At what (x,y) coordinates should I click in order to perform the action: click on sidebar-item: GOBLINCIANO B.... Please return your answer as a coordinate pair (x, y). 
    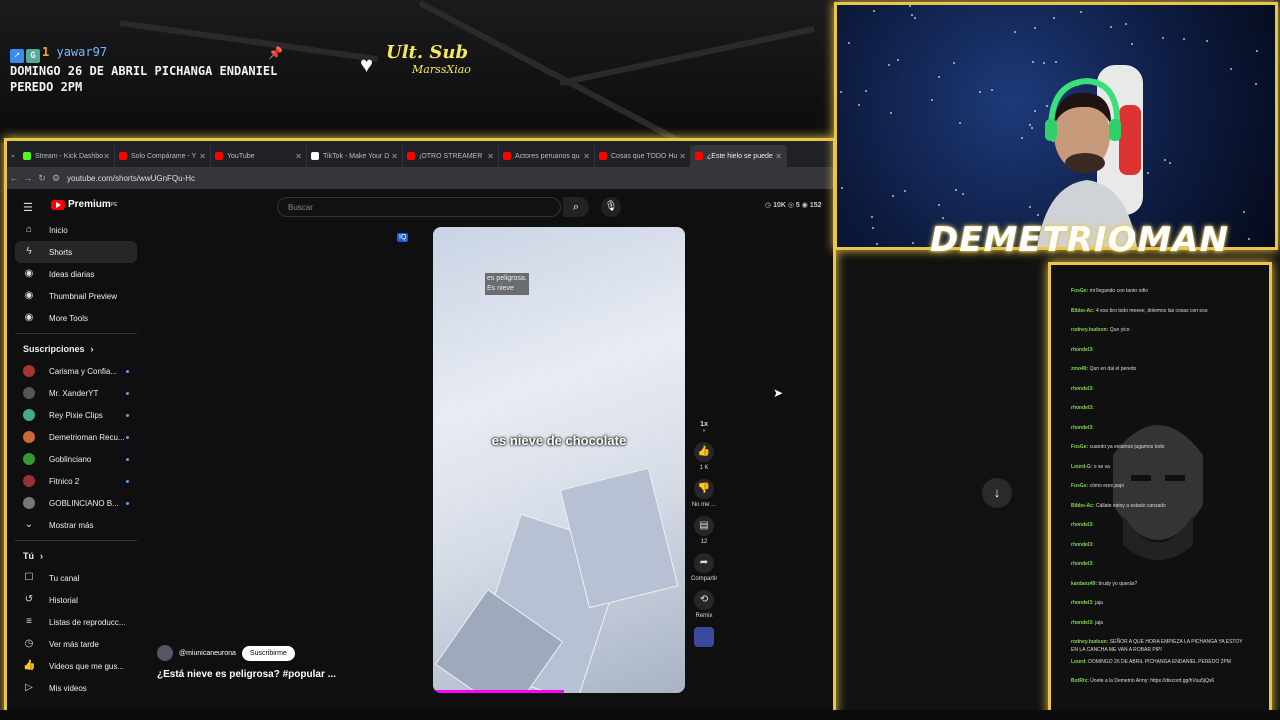
    Looking at the image, I should click on (76, 503).